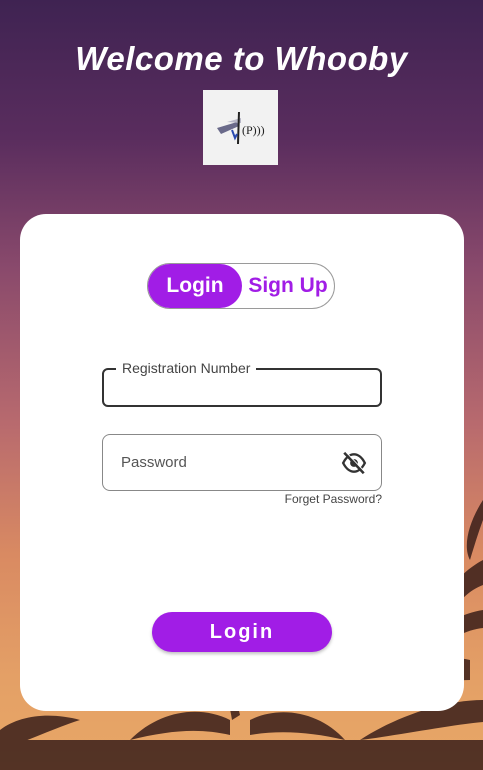  What do you see at coordinates (354, 463) in the screenshot?
I see `eye-off-icon` at bounding box center [354, 463].